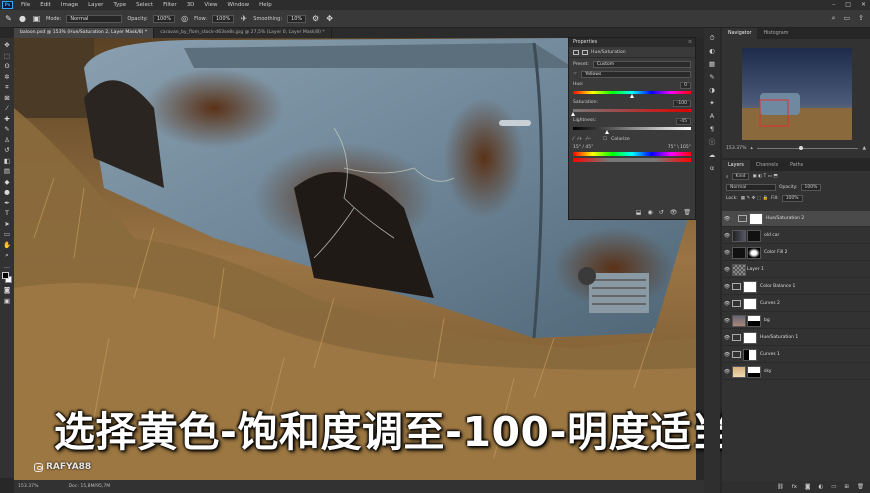  I want to click on lock-icons: ▦ ✎ ✥ ⬚ 🔒, so click(754, 198).